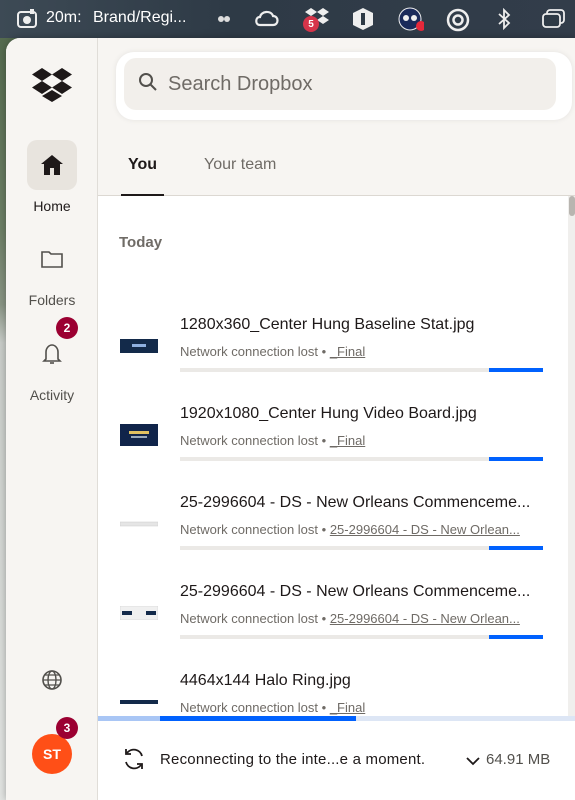 This screenshot has width=575, height=800. I want to click on tab-you: You, so click(143, 176).